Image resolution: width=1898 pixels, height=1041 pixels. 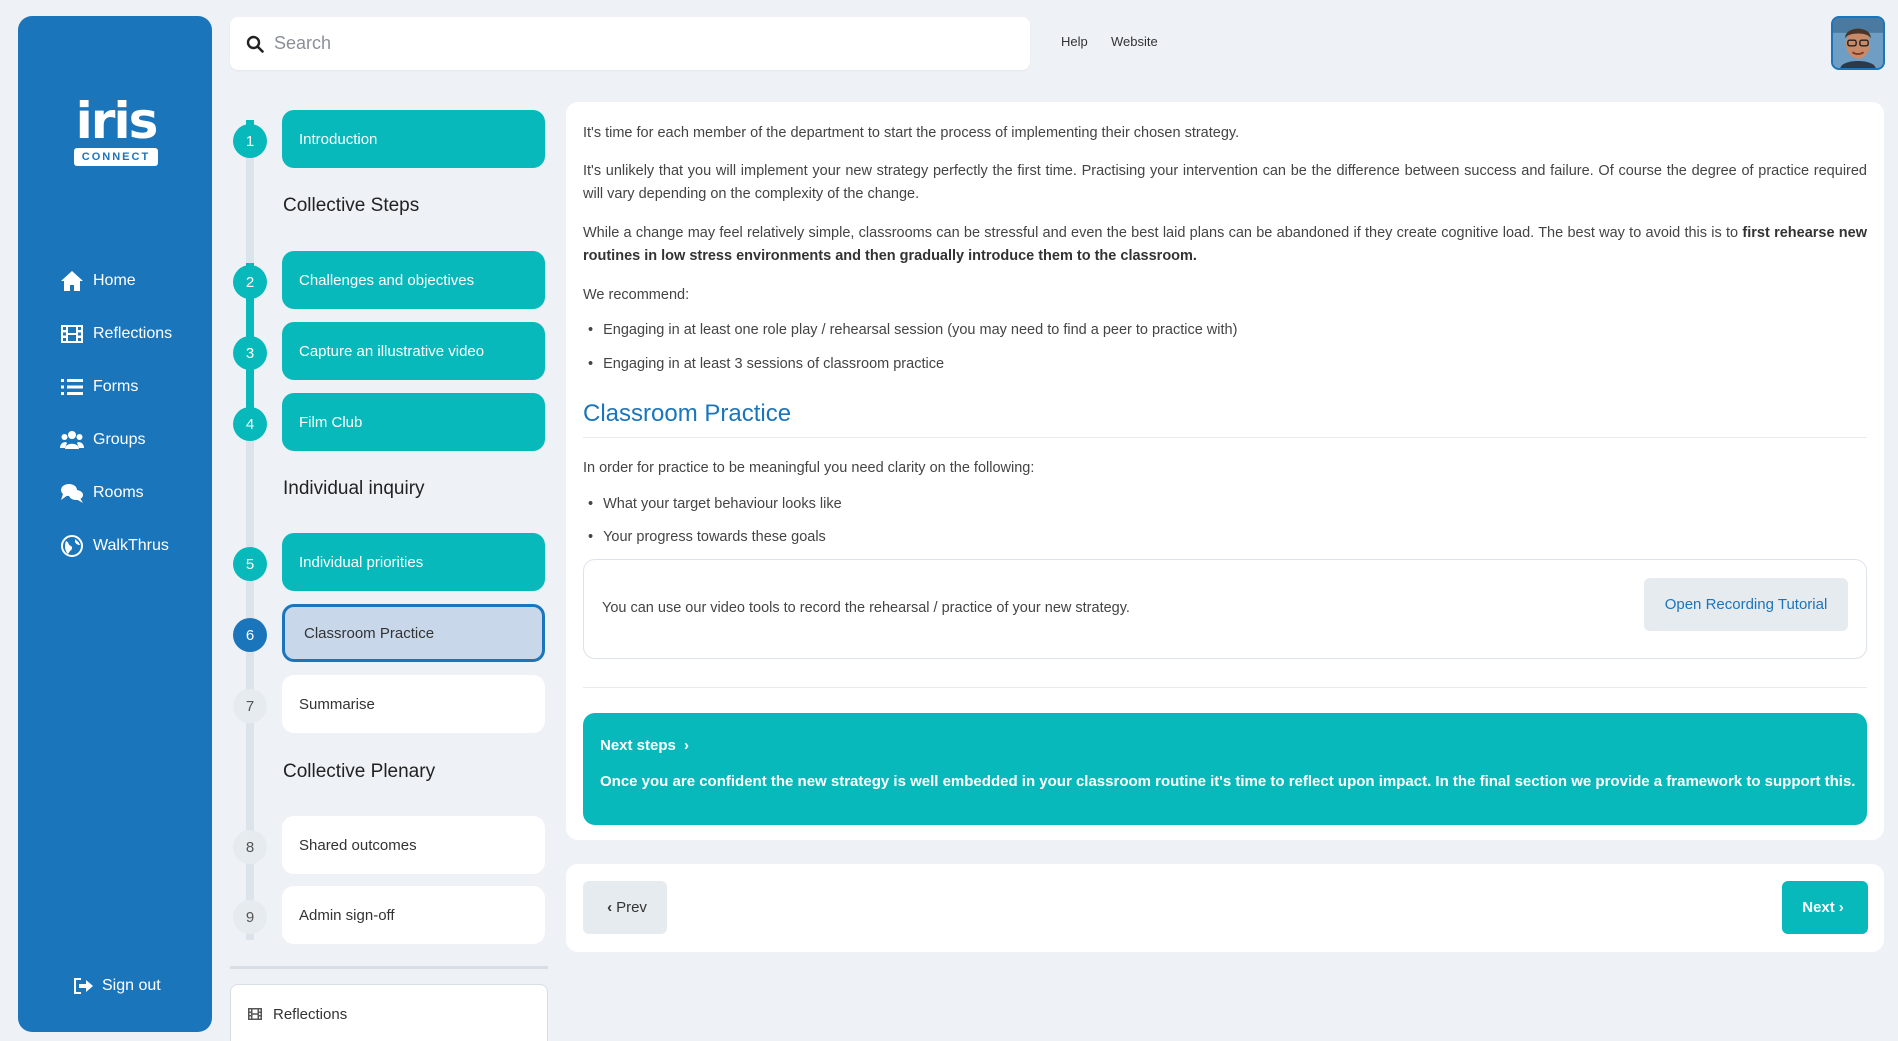 I want to click on step-row: 1 Introduction, so click(x=390, y=139).